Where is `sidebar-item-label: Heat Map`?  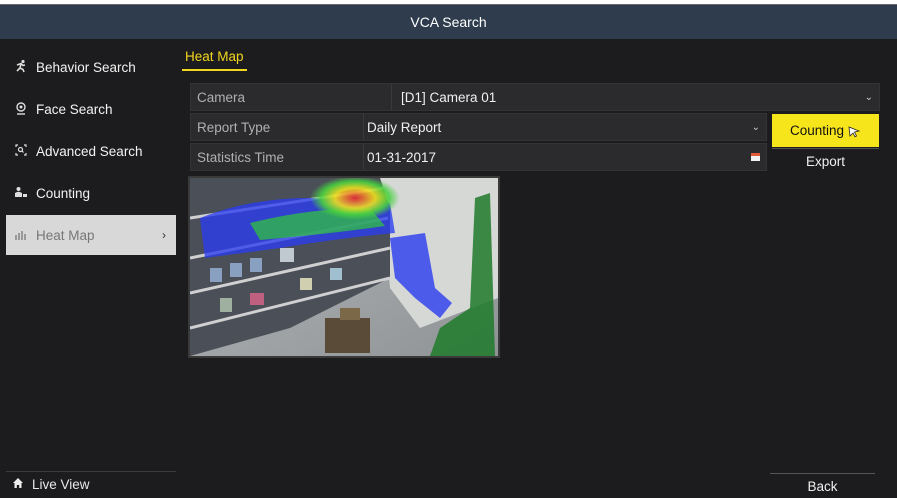 sidebar-item-label: Heat Map is located at coordinates (65, 235).